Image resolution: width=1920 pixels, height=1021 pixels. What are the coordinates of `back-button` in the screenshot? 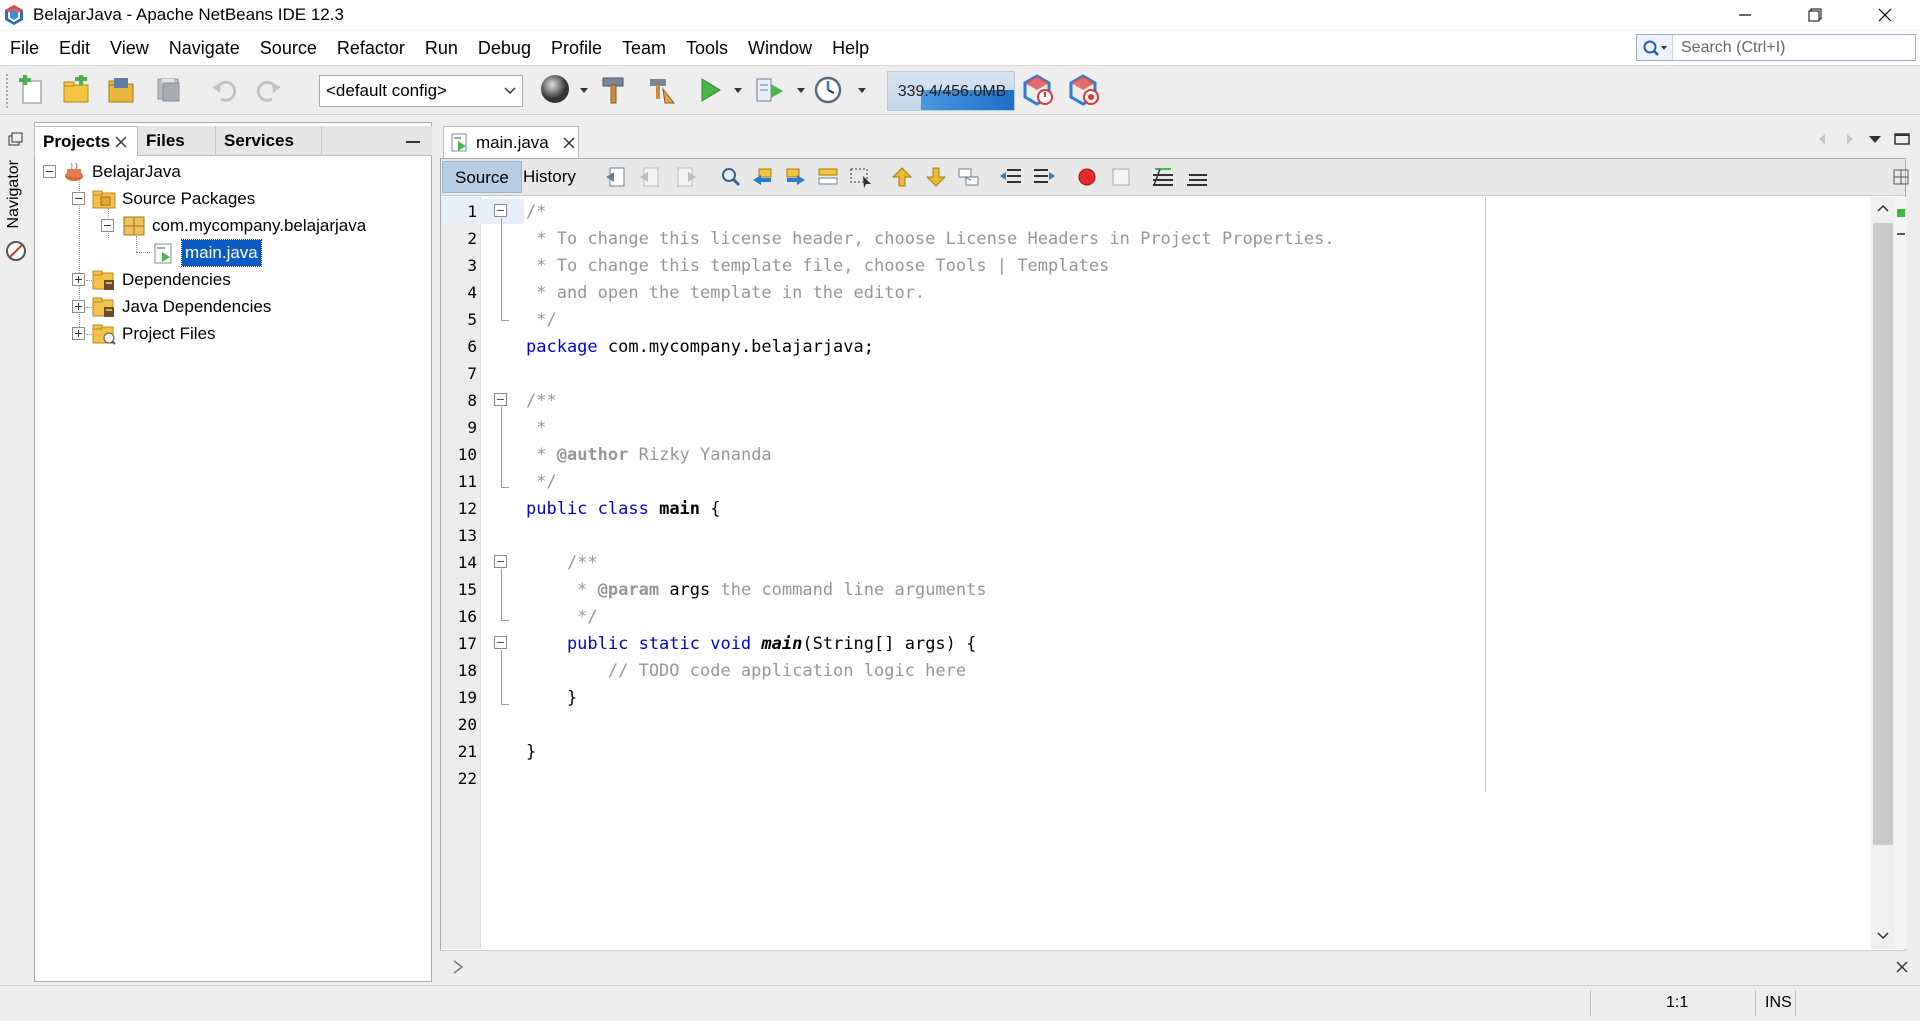 It's located at (650, 177).